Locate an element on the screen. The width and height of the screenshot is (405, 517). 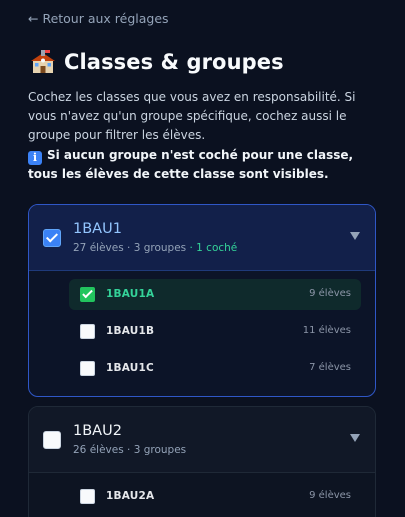
class-header-1bau2: 1BAU2 26 élèves · 3 groupes is located at coordinates (202, 440).